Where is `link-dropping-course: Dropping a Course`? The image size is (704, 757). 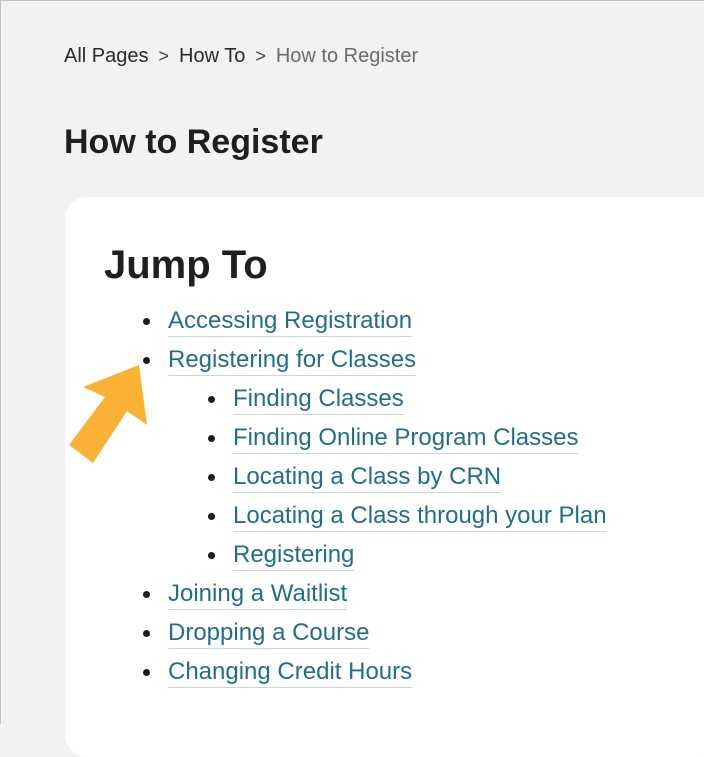 link-dropping-course: Dropping a Course is located at coordinates (269, 633).